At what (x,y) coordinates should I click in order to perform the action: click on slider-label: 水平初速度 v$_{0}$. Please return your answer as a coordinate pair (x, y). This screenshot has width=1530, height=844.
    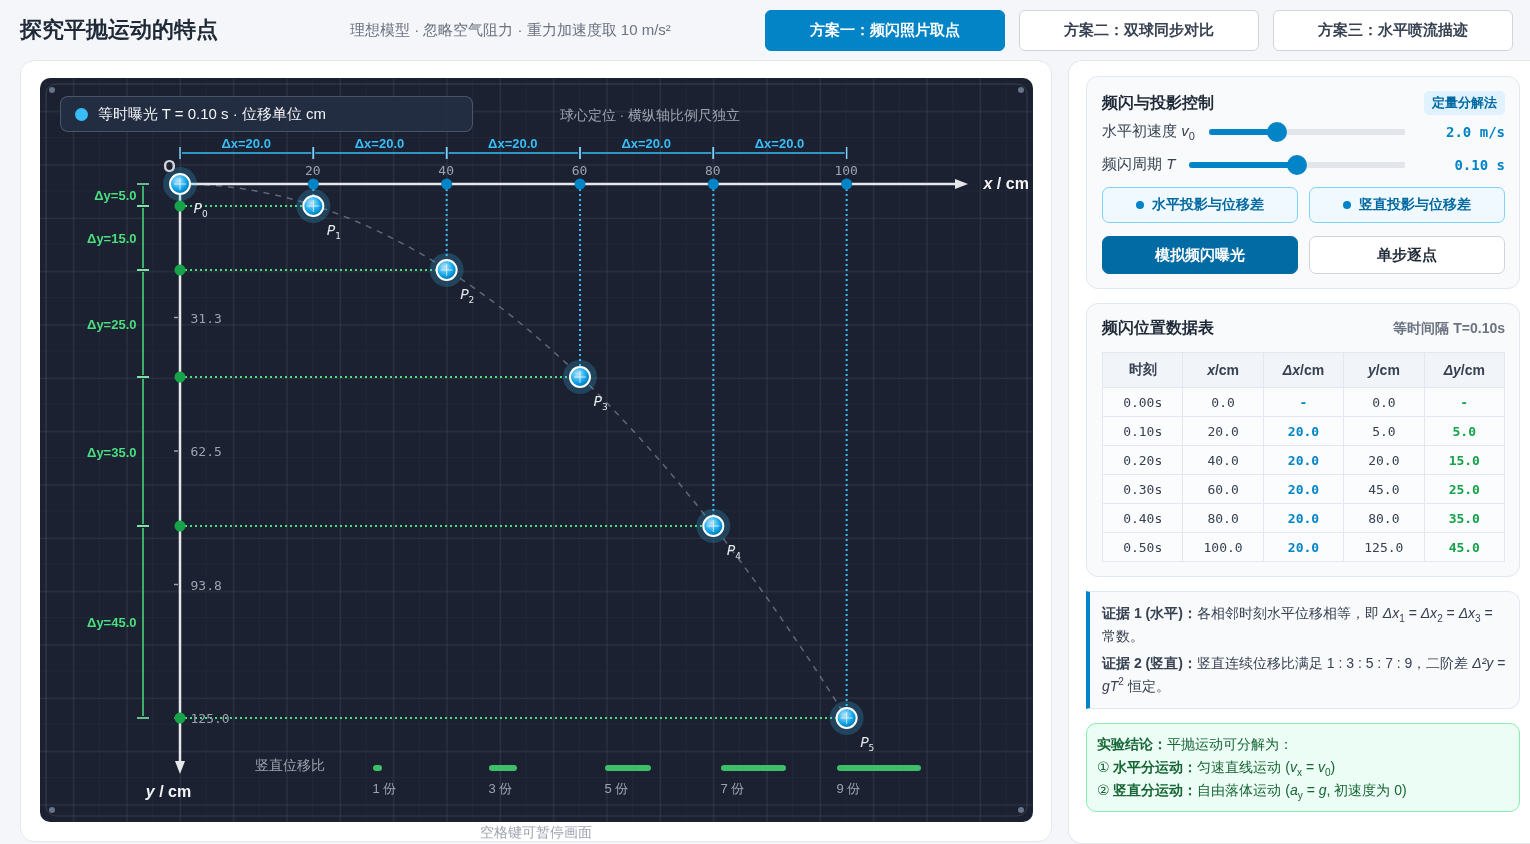
    Looking at the image, I should click on (1148, 131).